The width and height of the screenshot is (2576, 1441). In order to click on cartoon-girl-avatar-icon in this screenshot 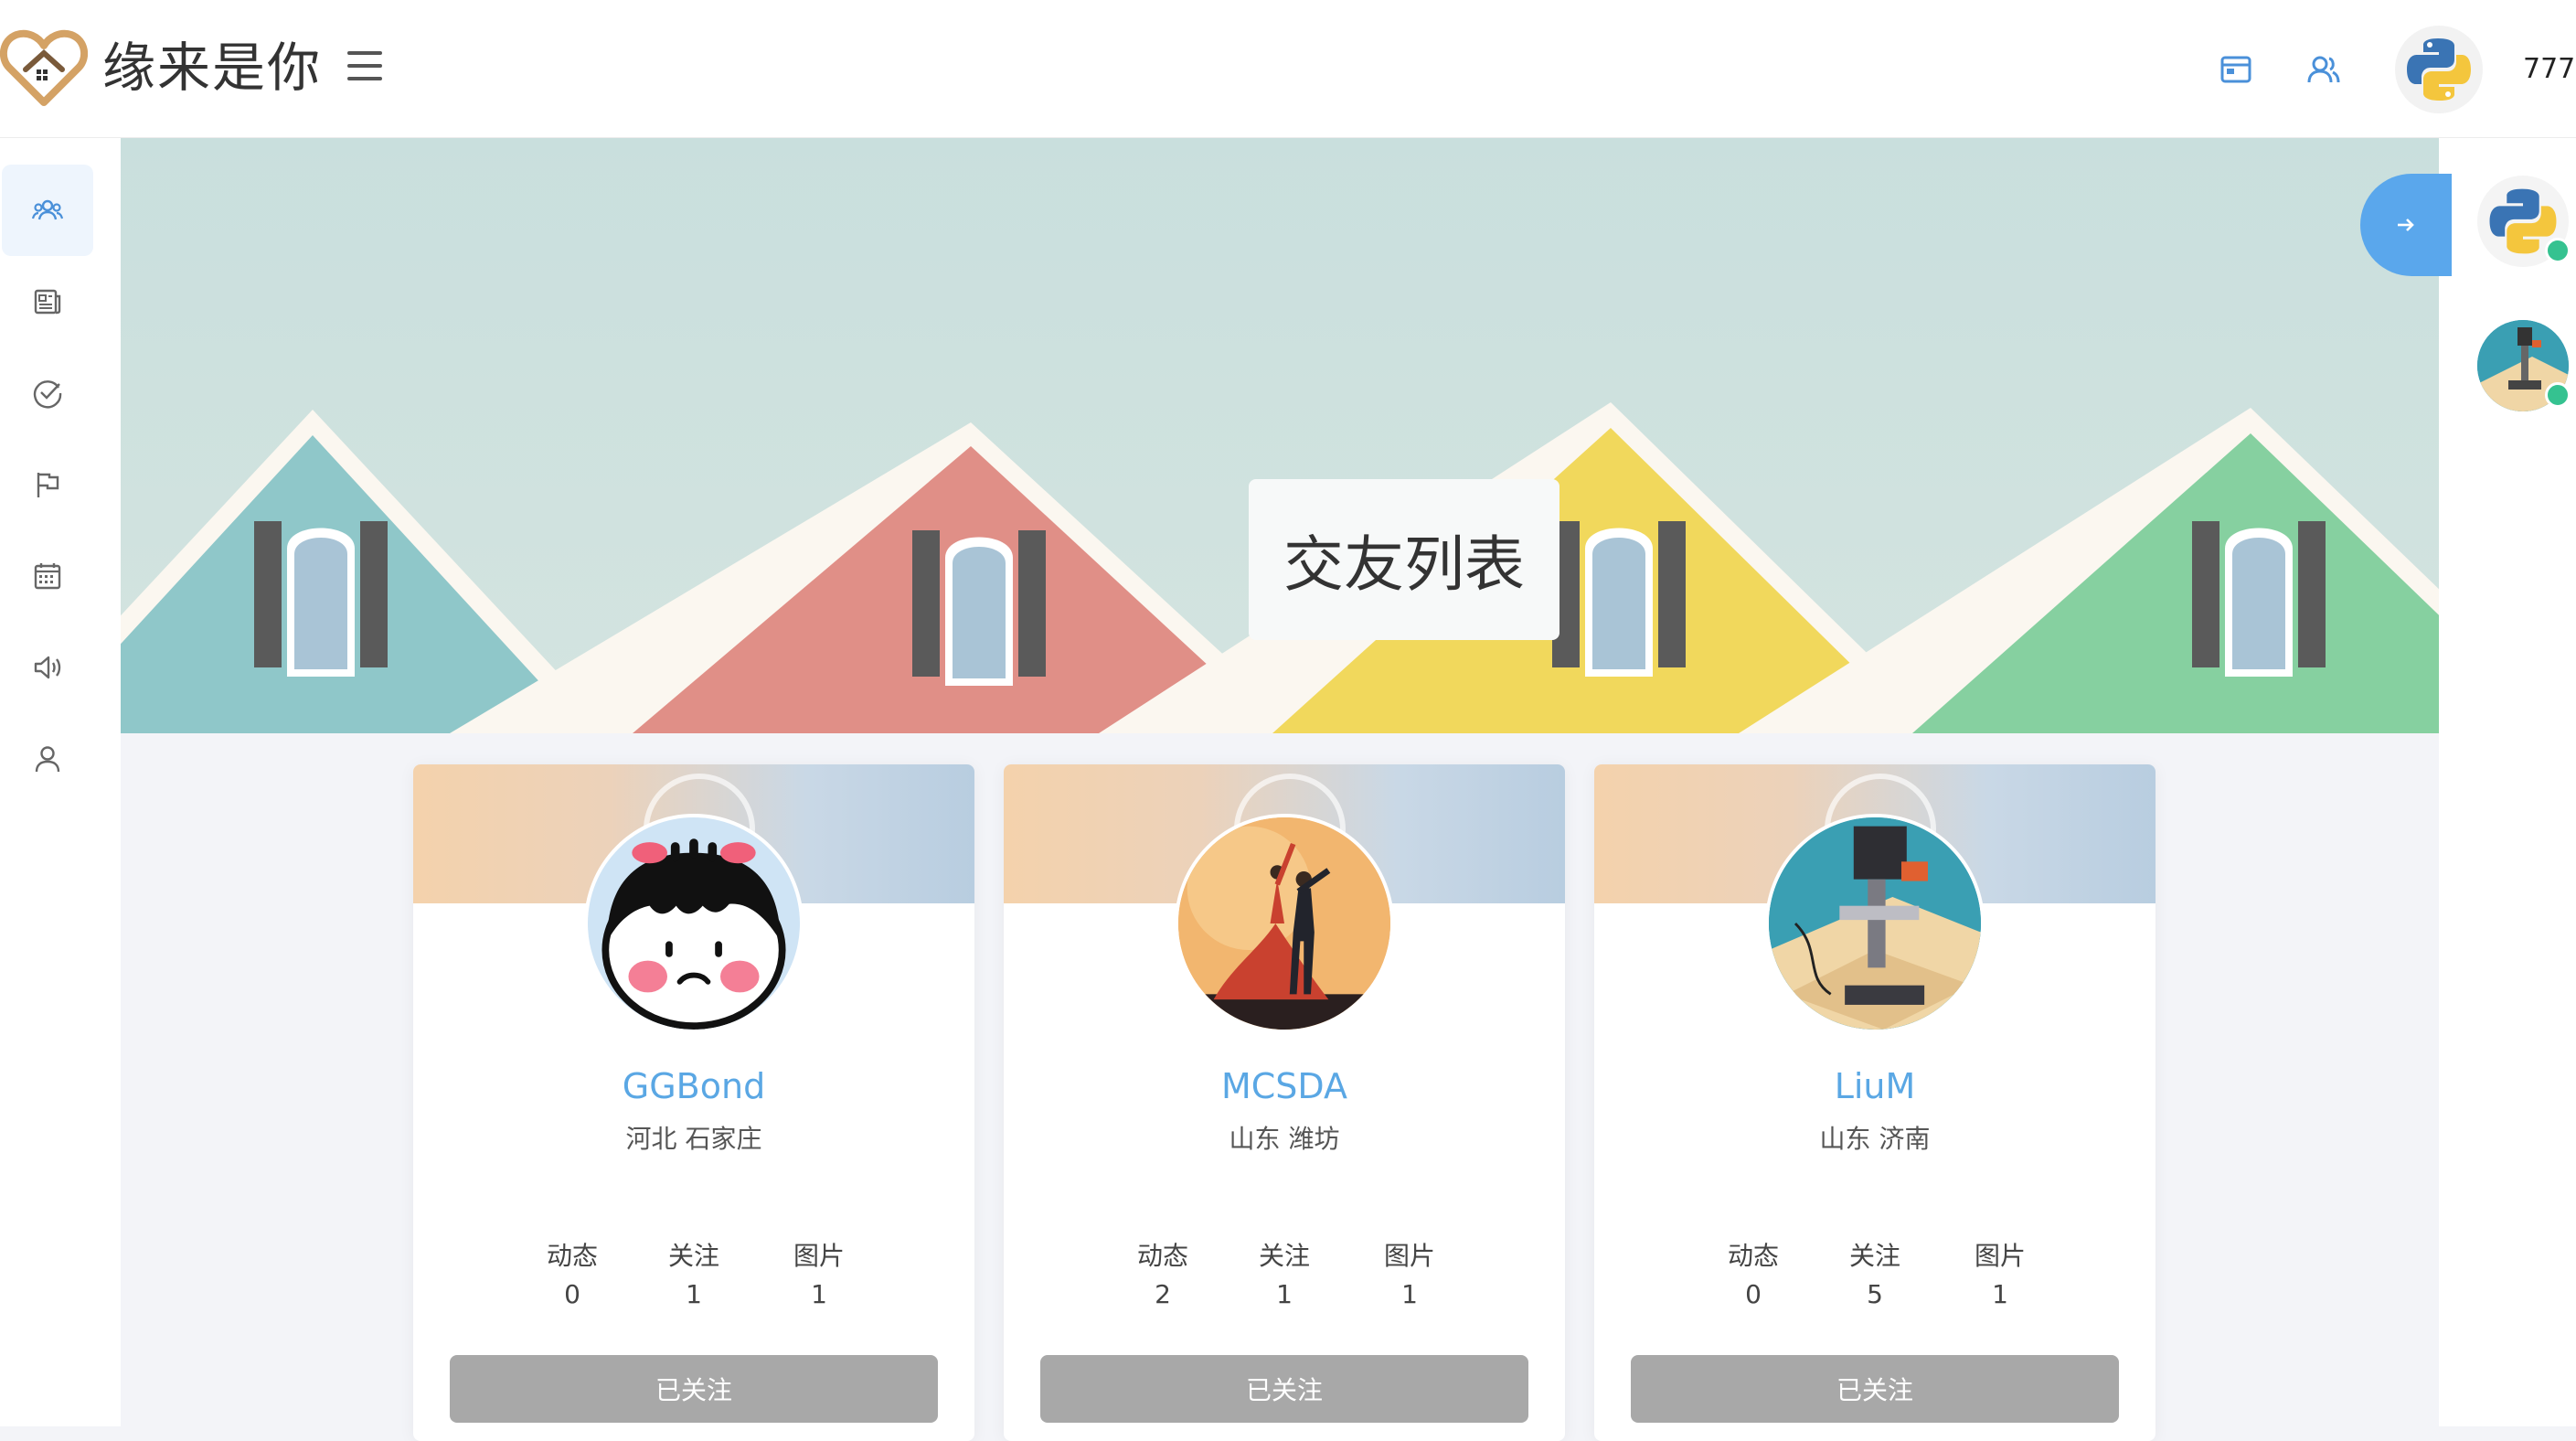, I will do `click(694, 923)`.